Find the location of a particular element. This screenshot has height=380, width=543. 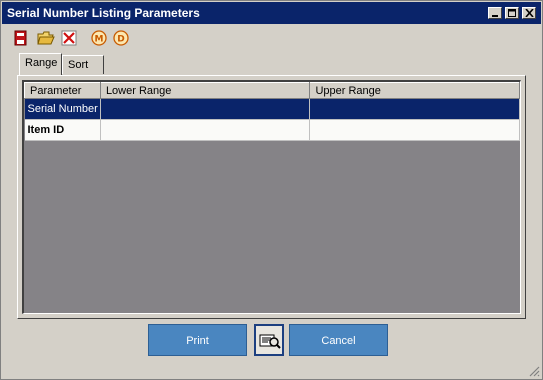

close-button is located at coordinates (529, 13).